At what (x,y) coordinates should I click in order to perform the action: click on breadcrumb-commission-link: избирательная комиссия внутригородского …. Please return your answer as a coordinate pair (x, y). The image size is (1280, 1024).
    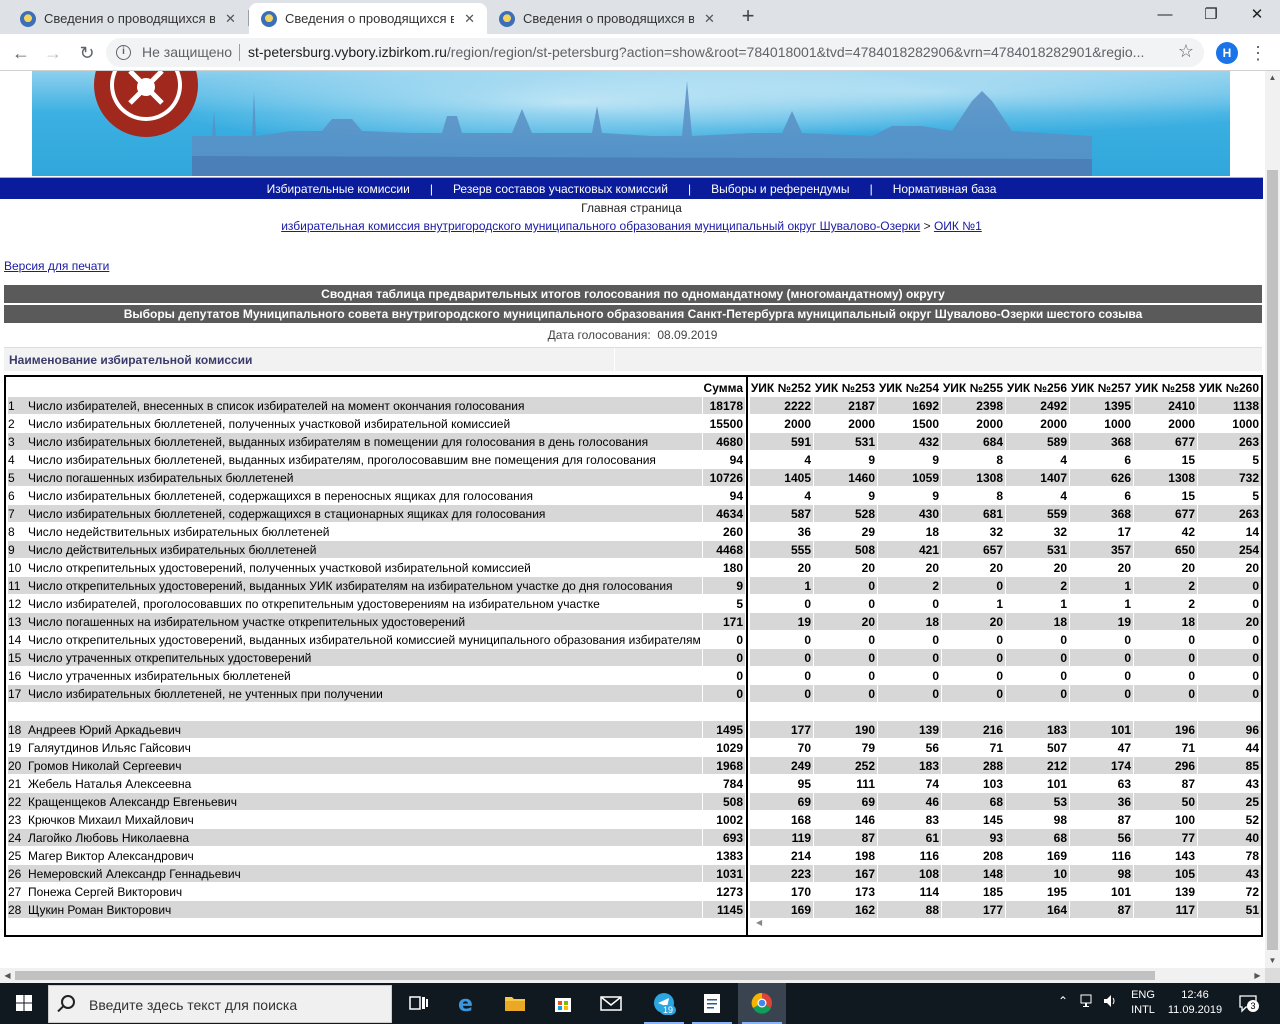
    Looking at the image, I should click on (600, 226).